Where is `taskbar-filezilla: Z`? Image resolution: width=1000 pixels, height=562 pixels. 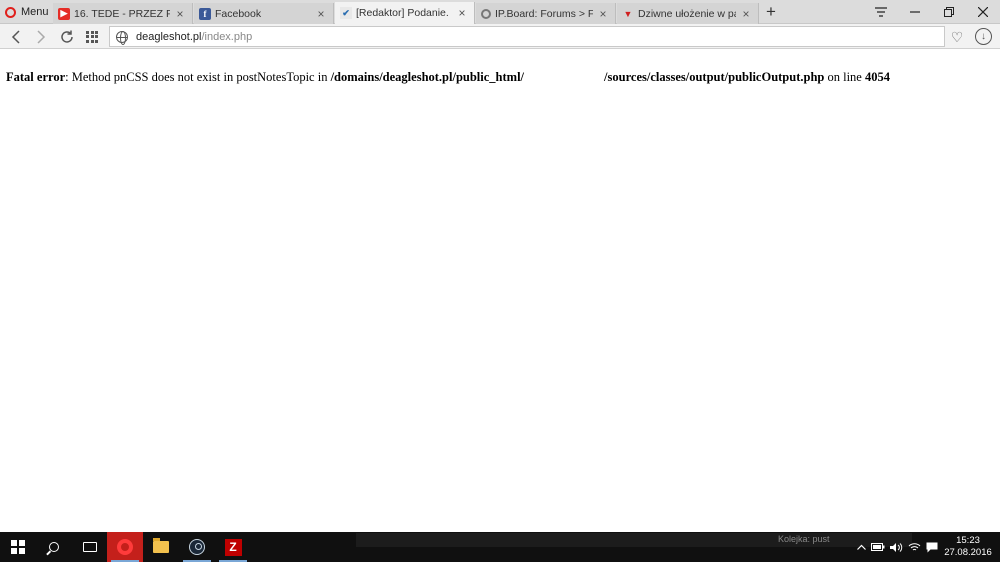
taskbar-filezilla: Z is located at coordinates (233, 547).